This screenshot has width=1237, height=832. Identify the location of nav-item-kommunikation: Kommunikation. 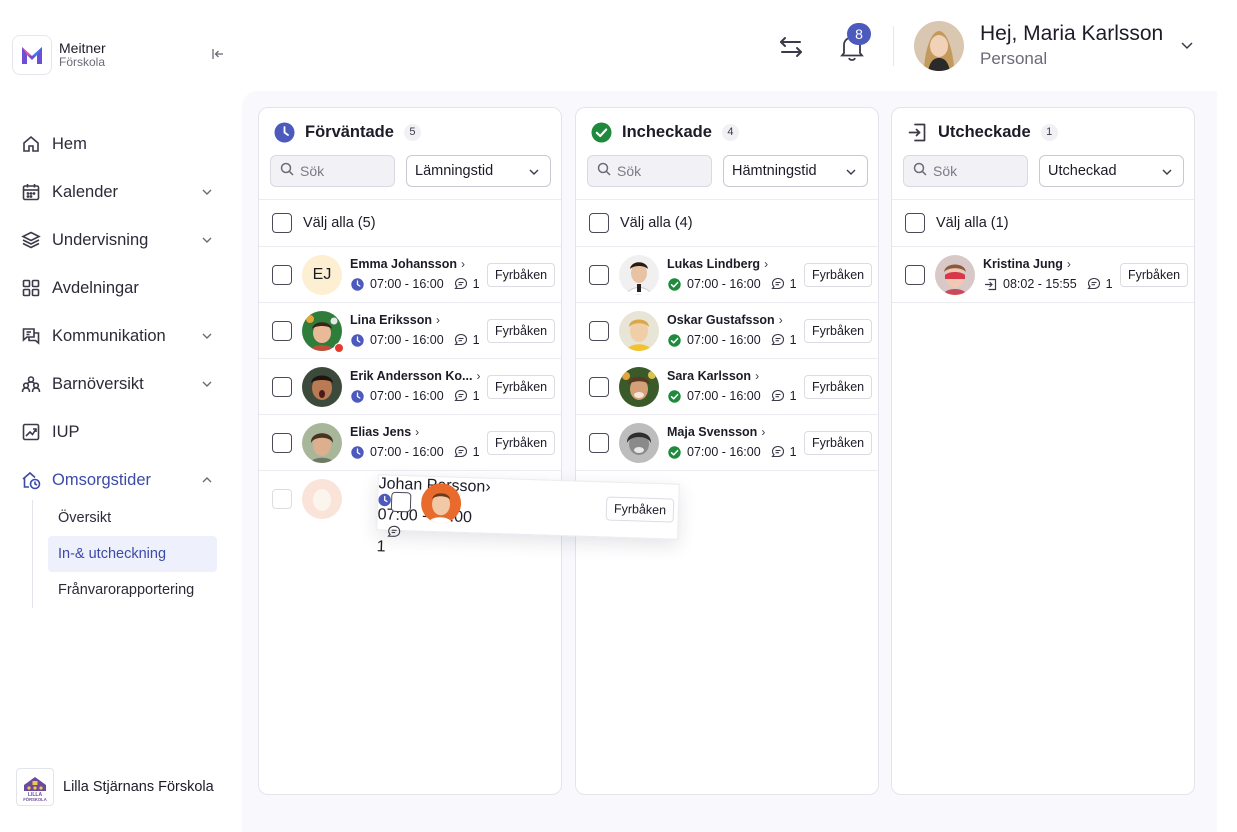
(122, 336).